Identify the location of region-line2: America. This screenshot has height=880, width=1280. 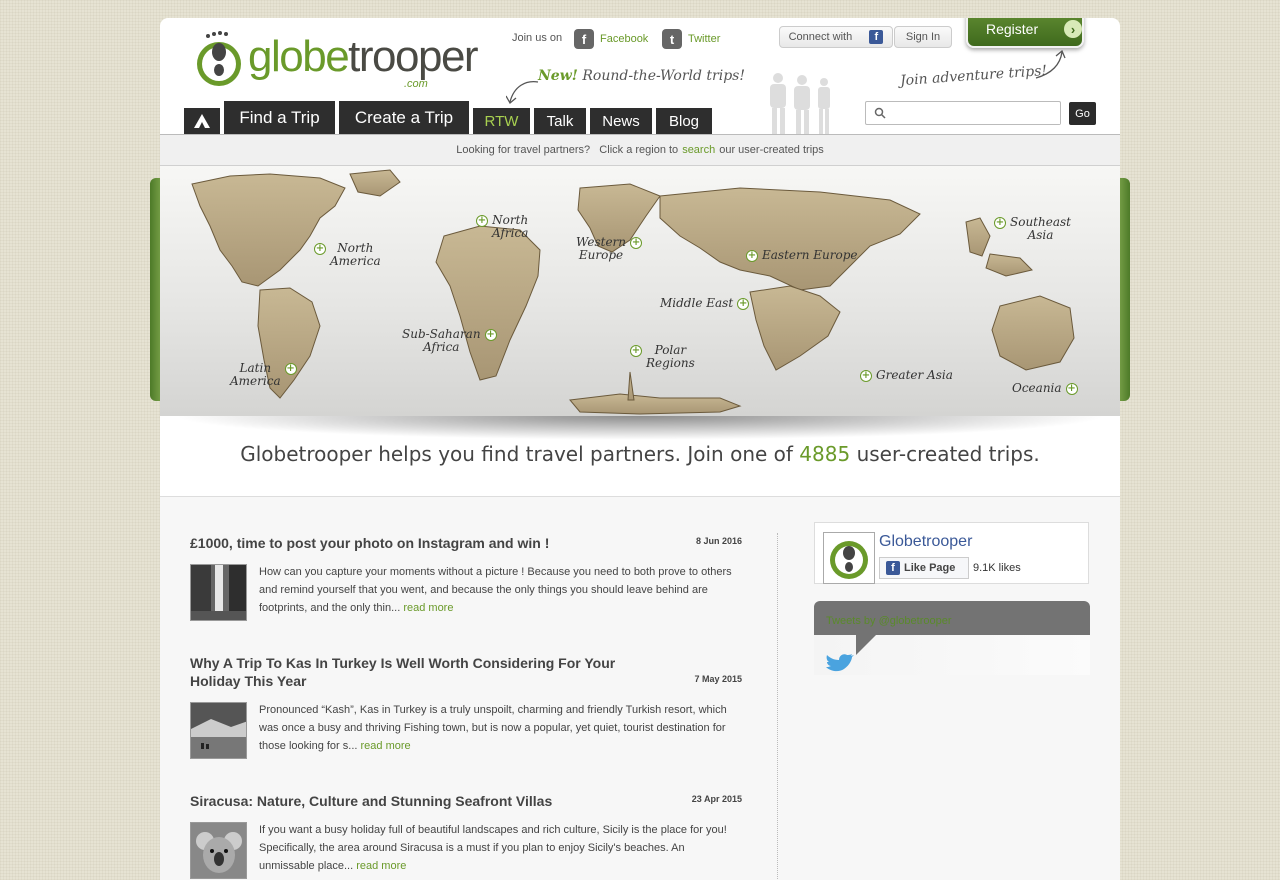
(255, 381).